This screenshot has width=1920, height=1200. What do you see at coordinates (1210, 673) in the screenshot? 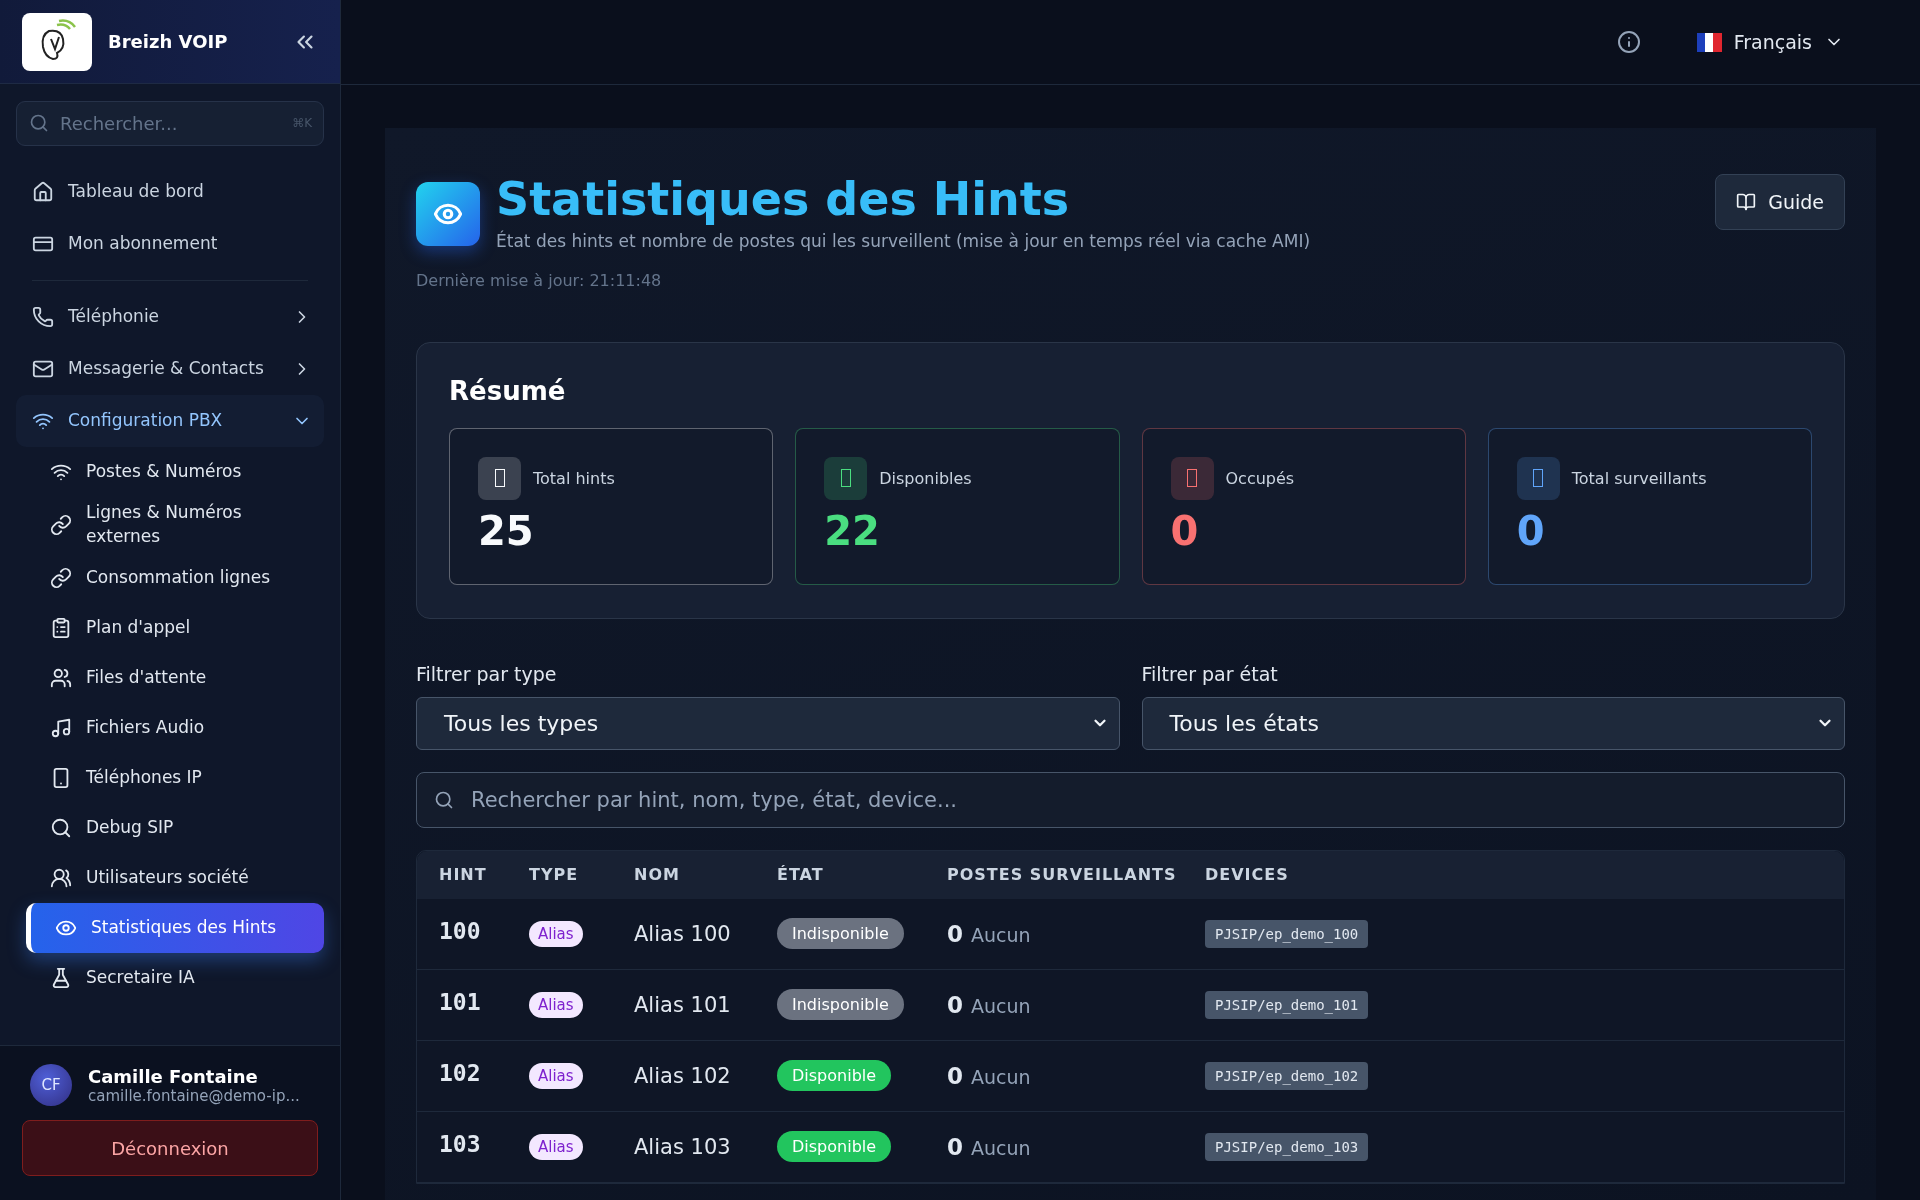
I see `filter-label: Filtrer par état` at bounding box center [1210, 673].